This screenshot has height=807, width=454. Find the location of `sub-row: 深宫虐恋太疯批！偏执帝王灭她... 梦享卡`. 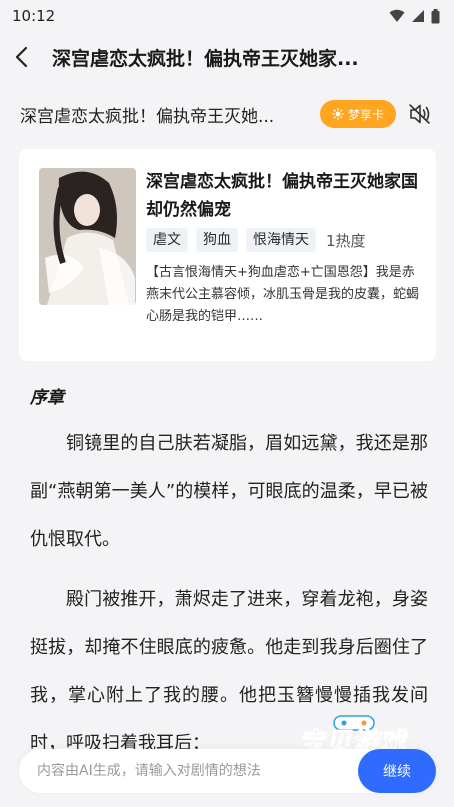

sub-row: 深宫虐恋太疯批！偏执帝王灭她... 梦享卡 is located at coordinates (227, 114).